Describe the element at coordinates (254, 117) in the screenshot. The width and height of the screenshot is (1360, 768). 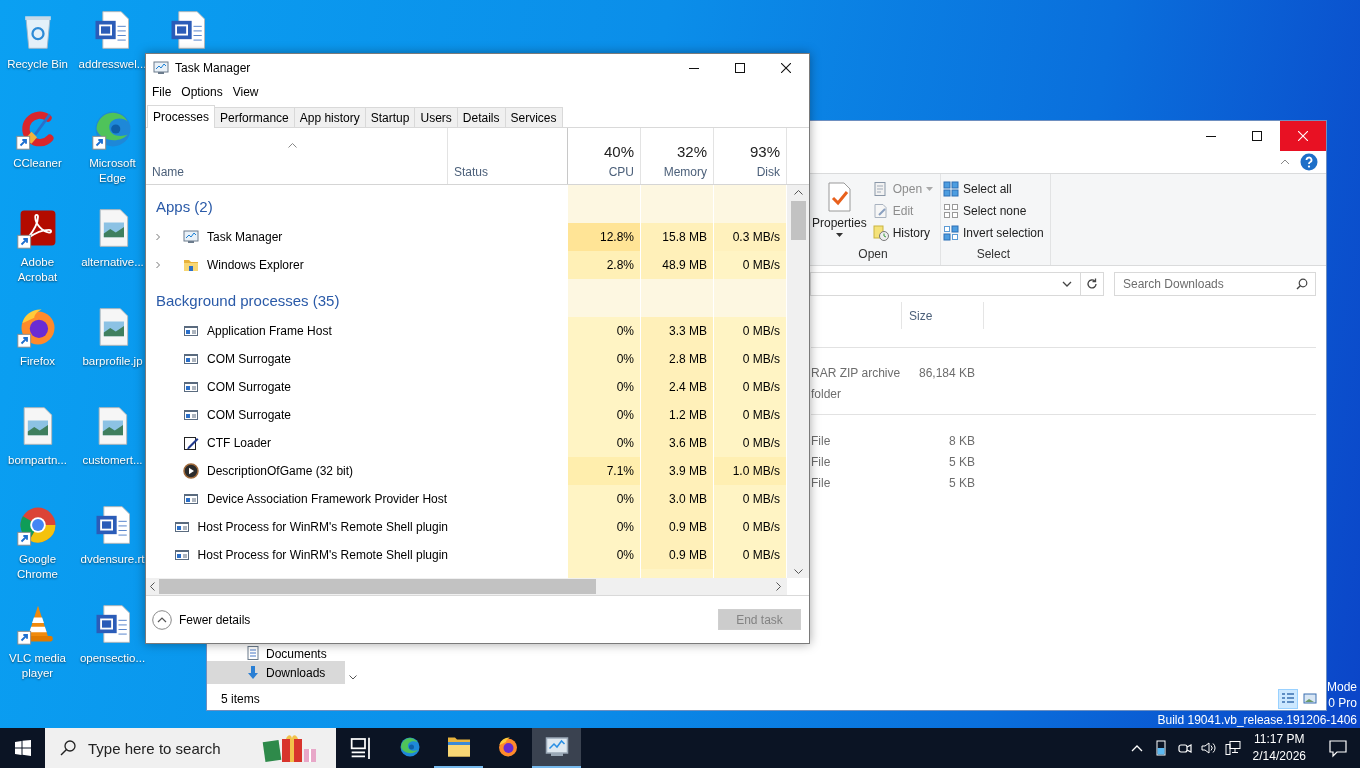
I see `tab: Performance` at that location.